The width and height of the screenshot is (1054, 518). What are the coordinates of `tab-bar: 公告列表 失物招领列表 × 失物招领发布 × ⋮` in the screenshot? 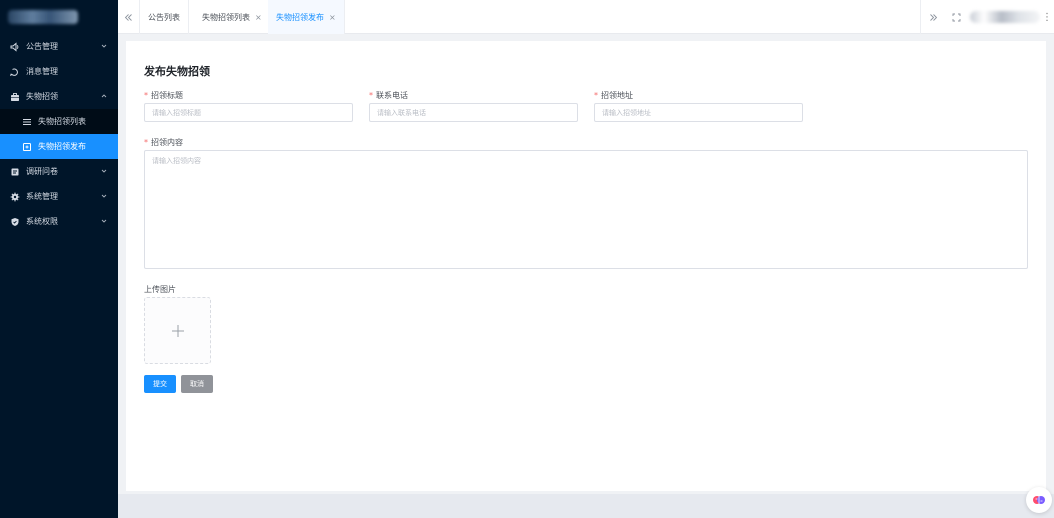 It's located at (586, 17).